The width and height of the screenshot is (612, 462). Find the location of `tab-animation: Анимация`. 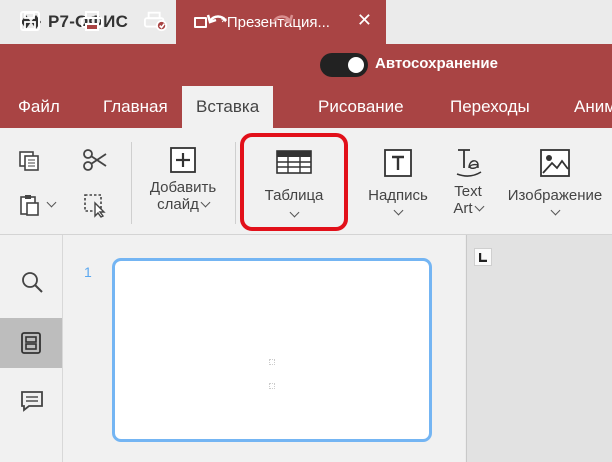

tab-animation: Анимация is located at coordinates (593, 107).